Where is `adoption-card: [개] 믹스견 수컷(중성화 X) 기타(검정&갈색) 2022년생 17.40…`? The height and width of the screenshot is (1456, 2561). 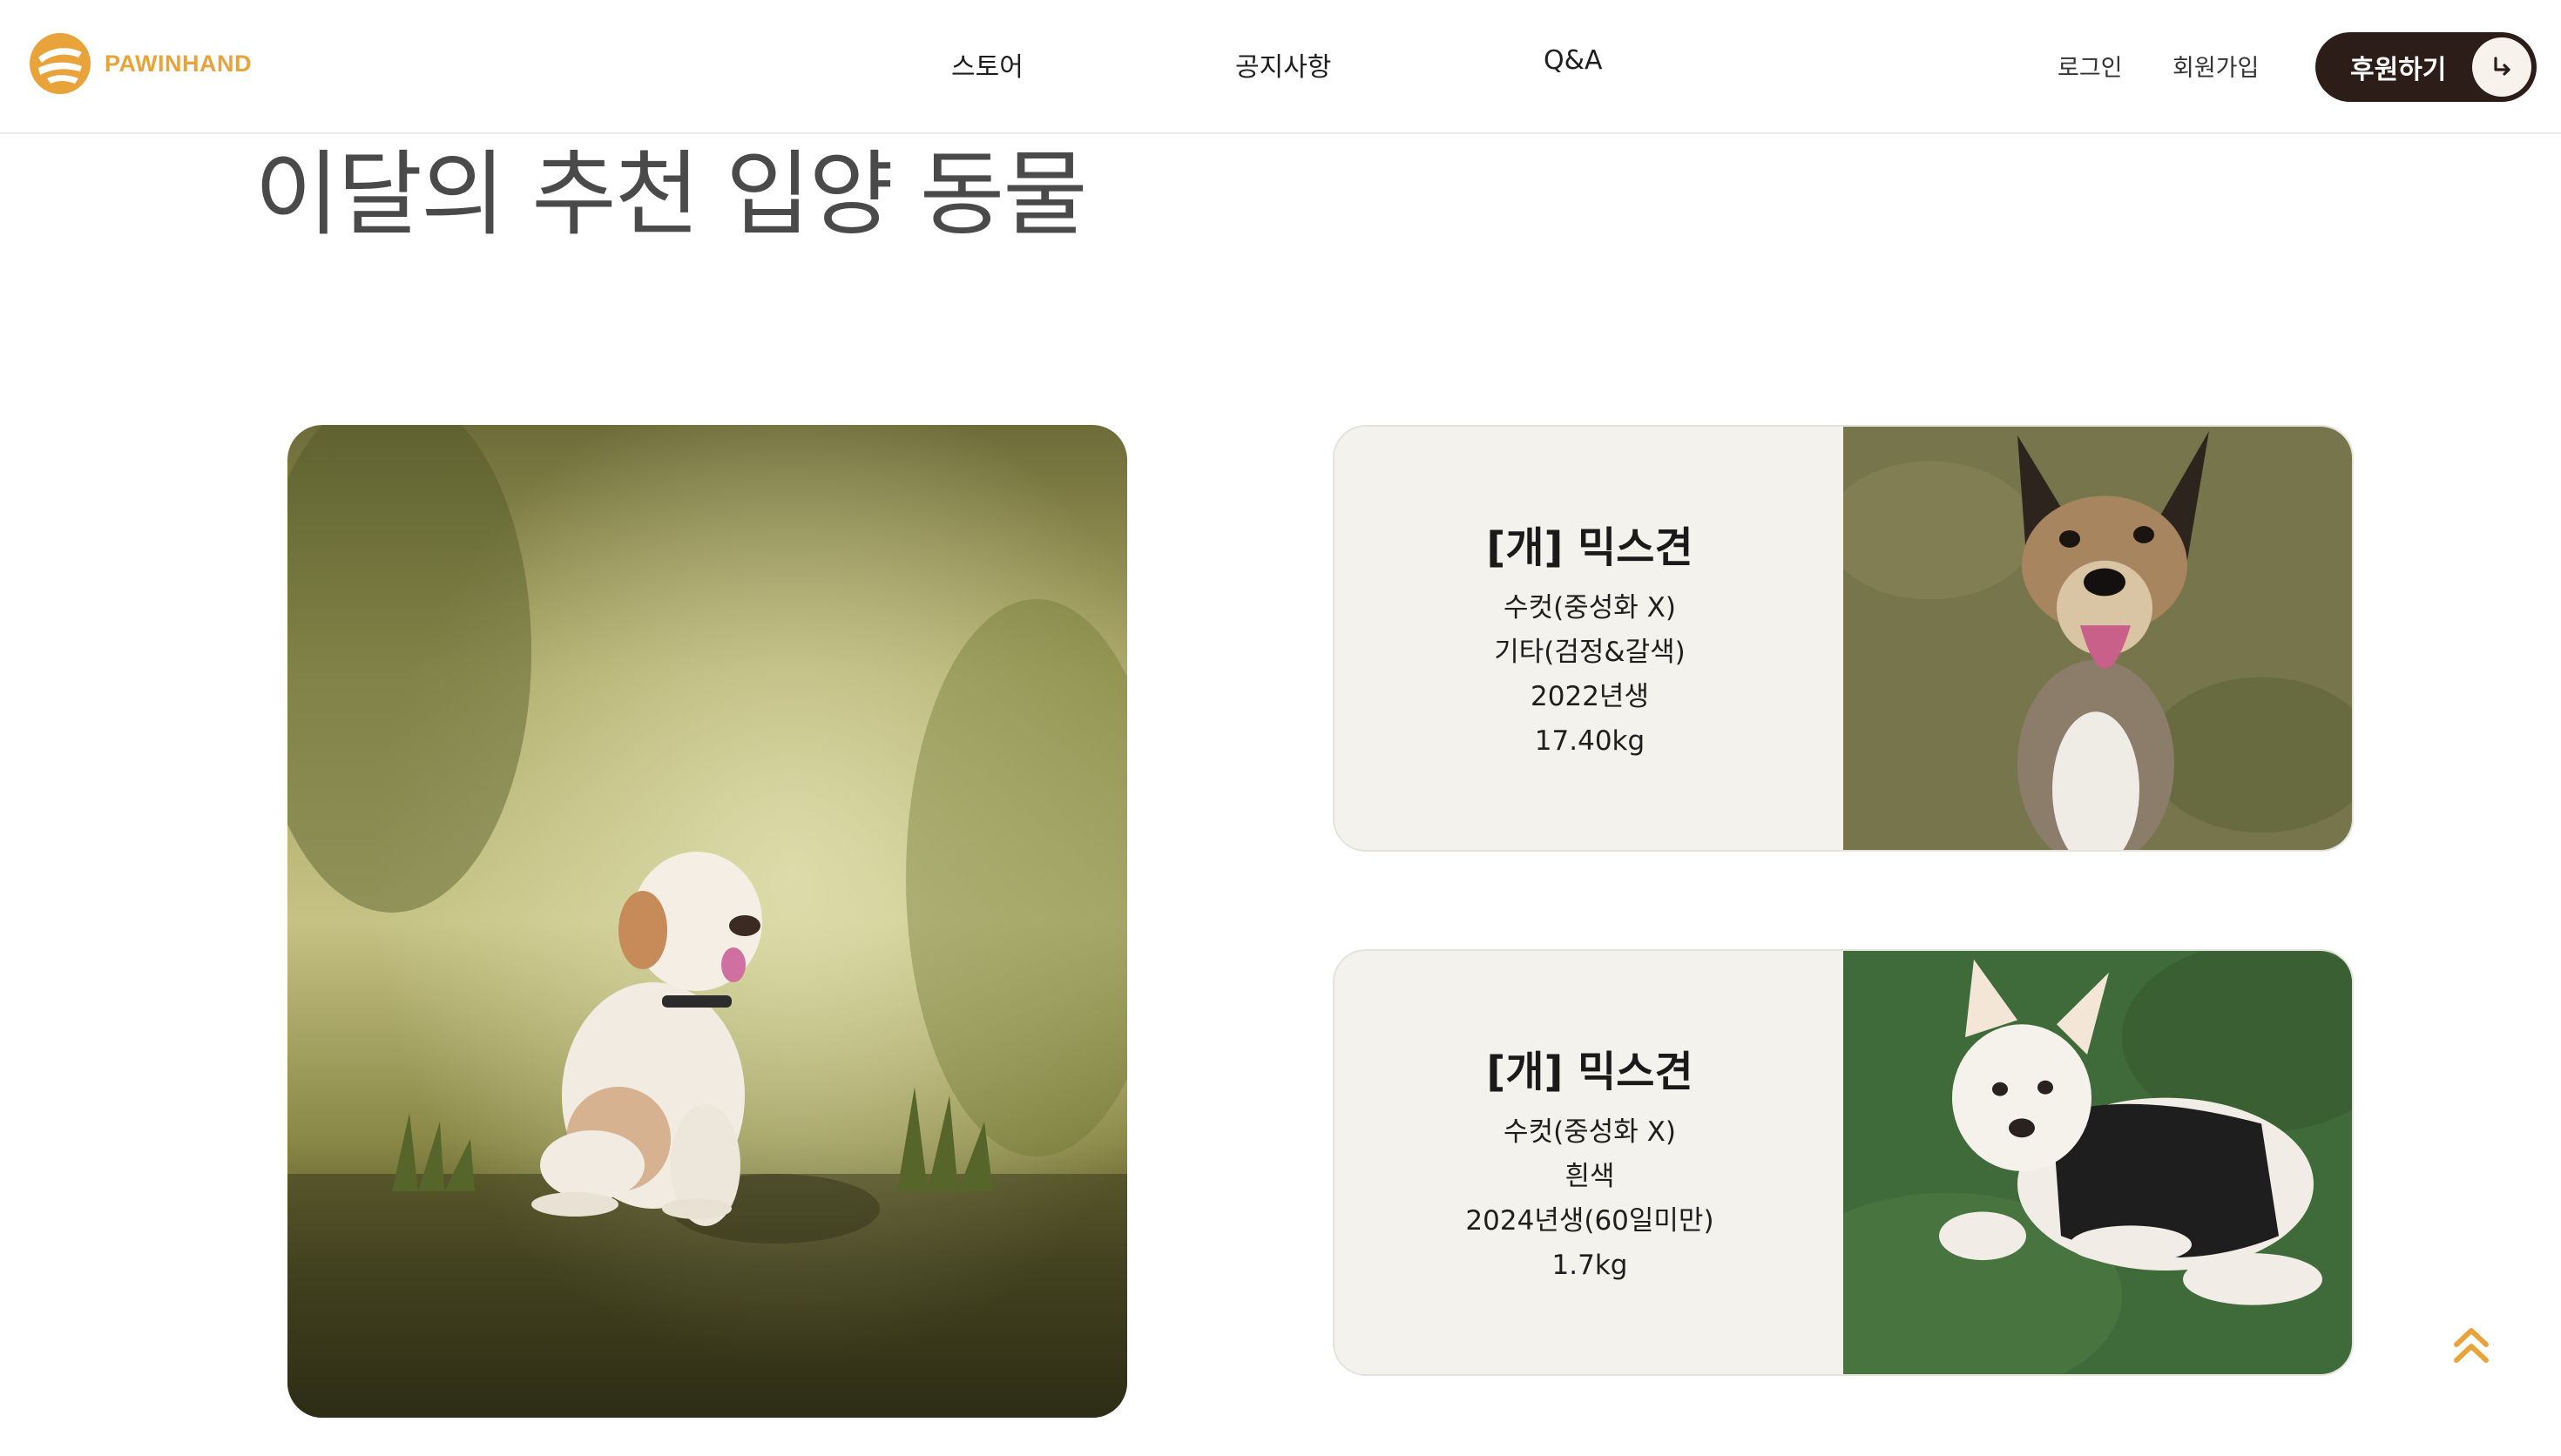
adoption-card: [개] 믹스견 수컷(중성화 X) 기타(검정&갈색) 2022년생 17.40… is located at coordinates (1843, 638).